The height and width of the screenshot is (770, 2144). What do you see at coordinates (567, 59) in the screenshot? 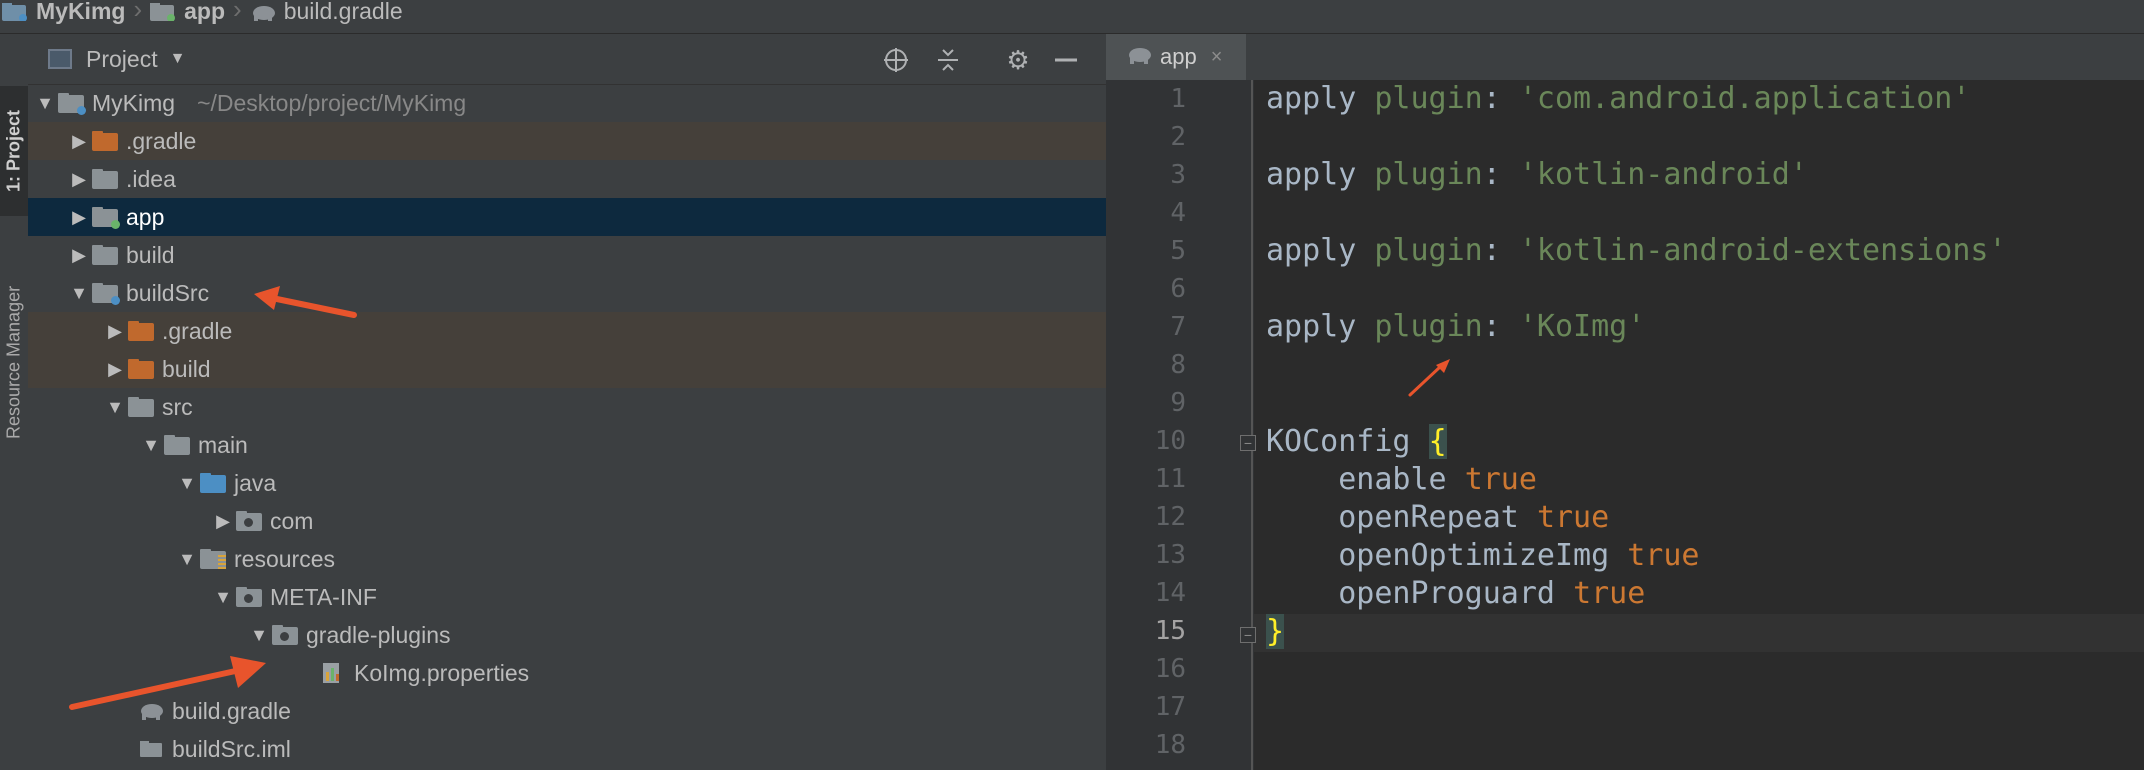
I see `project-panel-header: Project ▼ ⚙` at bounding box center [567, 59].